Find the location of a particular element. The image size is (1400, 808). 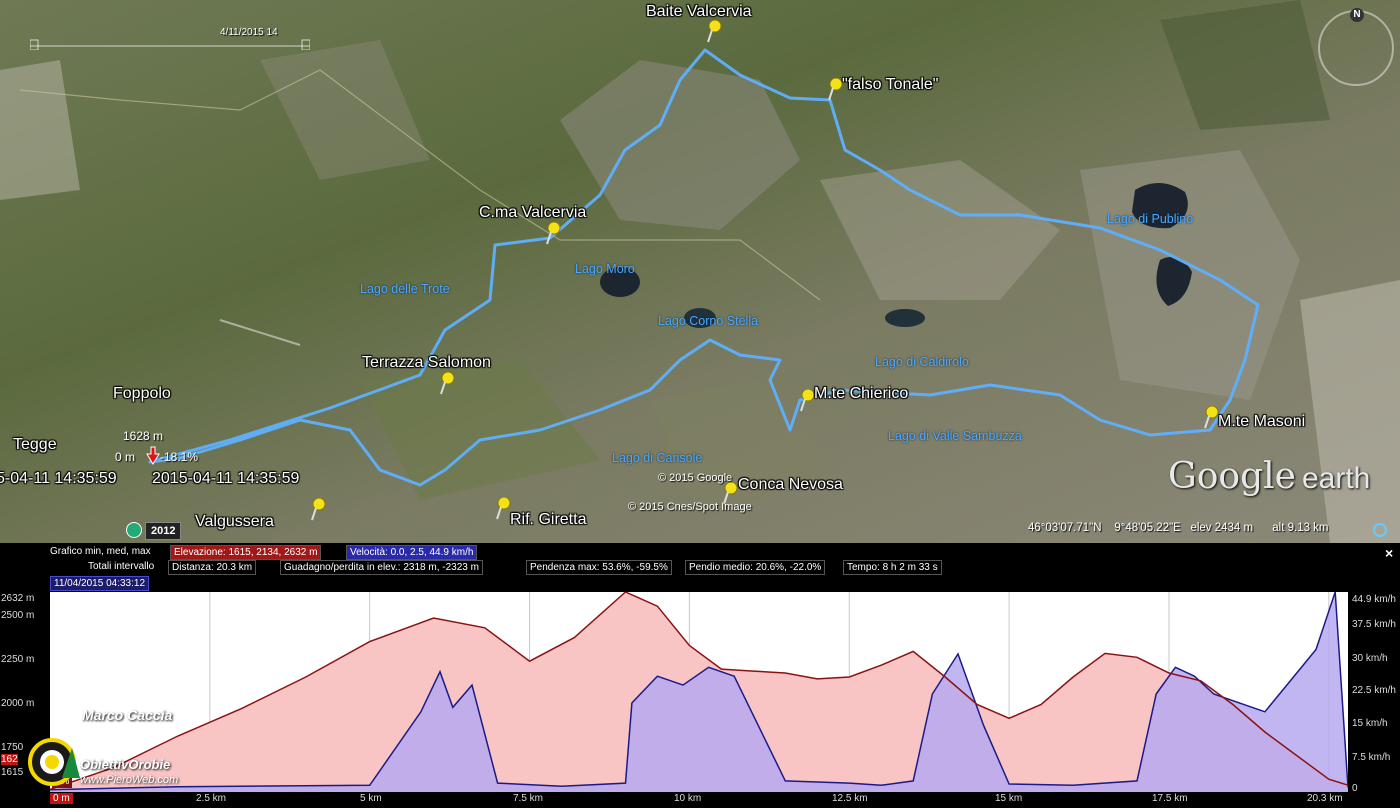

time-slider-label: 4/11/2015 14 is located at coordinates (249, 32).